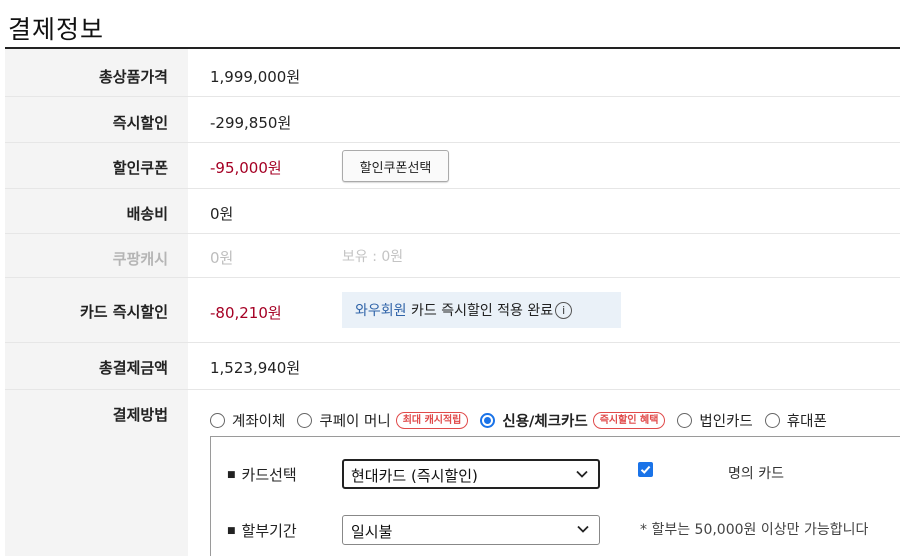  Describe the element at coordinates (629, 420) in the screenshot. I see `instant-discount-badge: 즉시할인 혜택` at that location.